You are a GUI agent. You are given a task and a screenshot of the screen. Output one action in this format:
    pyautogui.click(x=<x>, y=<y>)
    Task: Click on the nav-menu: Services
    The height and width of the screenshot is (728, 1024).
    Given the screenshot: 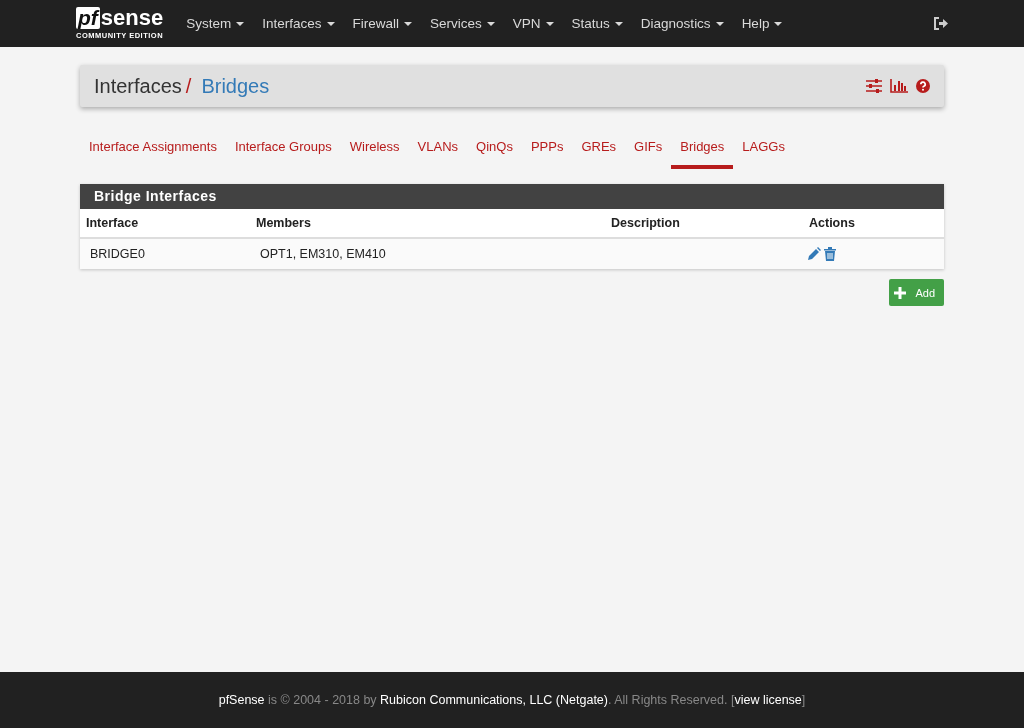 What is the action you would take?
    pyautogui.click(x=462, y=23)
    